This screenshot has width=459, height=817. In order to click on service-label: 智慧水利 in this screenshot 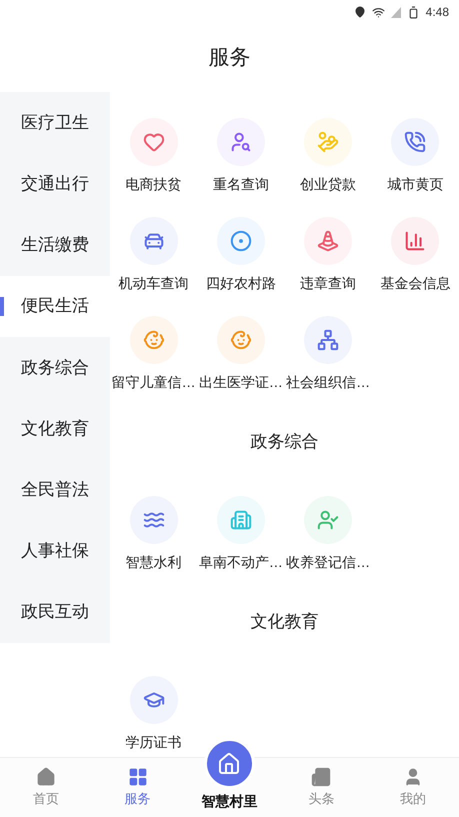, I will do `click(154, 562)`.